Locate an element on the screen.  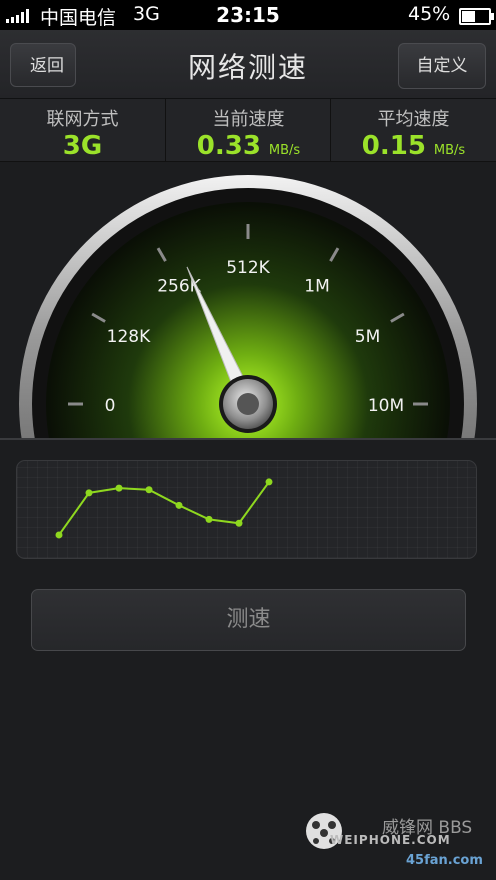
gauge-tick-label: 5M is located at coordinates (367, 337).